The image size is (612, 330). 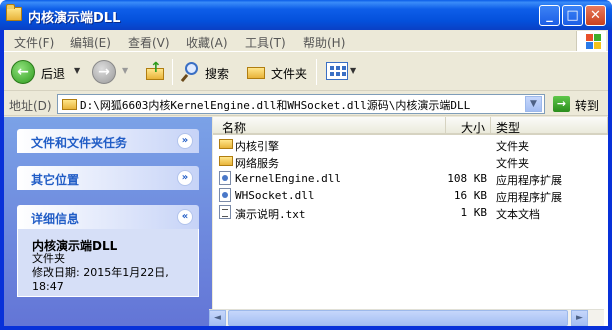 I want to click on views-dropdown-icon: ▼, so click(x=353, y=70).